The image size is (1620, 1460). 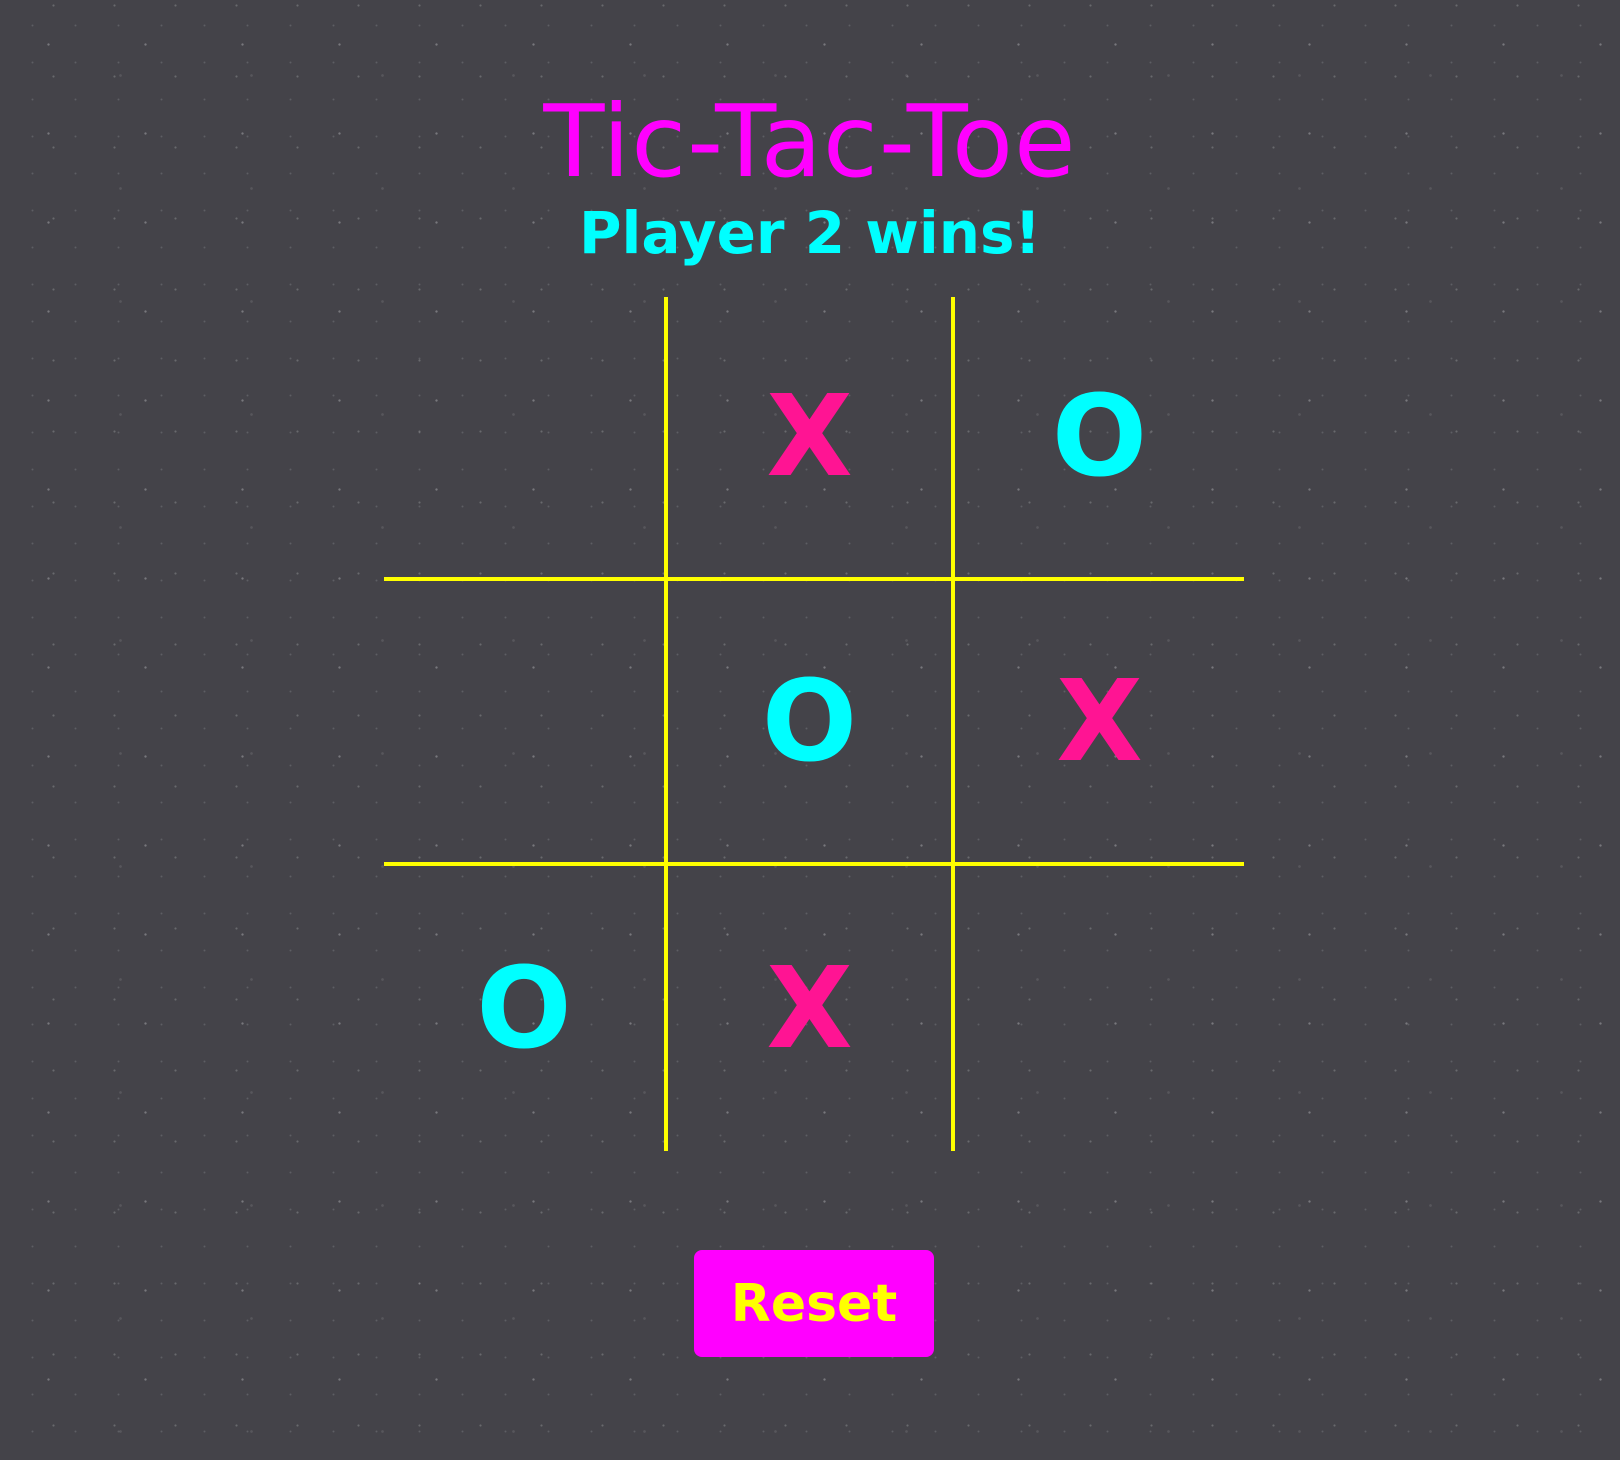 I want to click on game-title: Tic-Tac-Toe, so click(x=810, y=141).